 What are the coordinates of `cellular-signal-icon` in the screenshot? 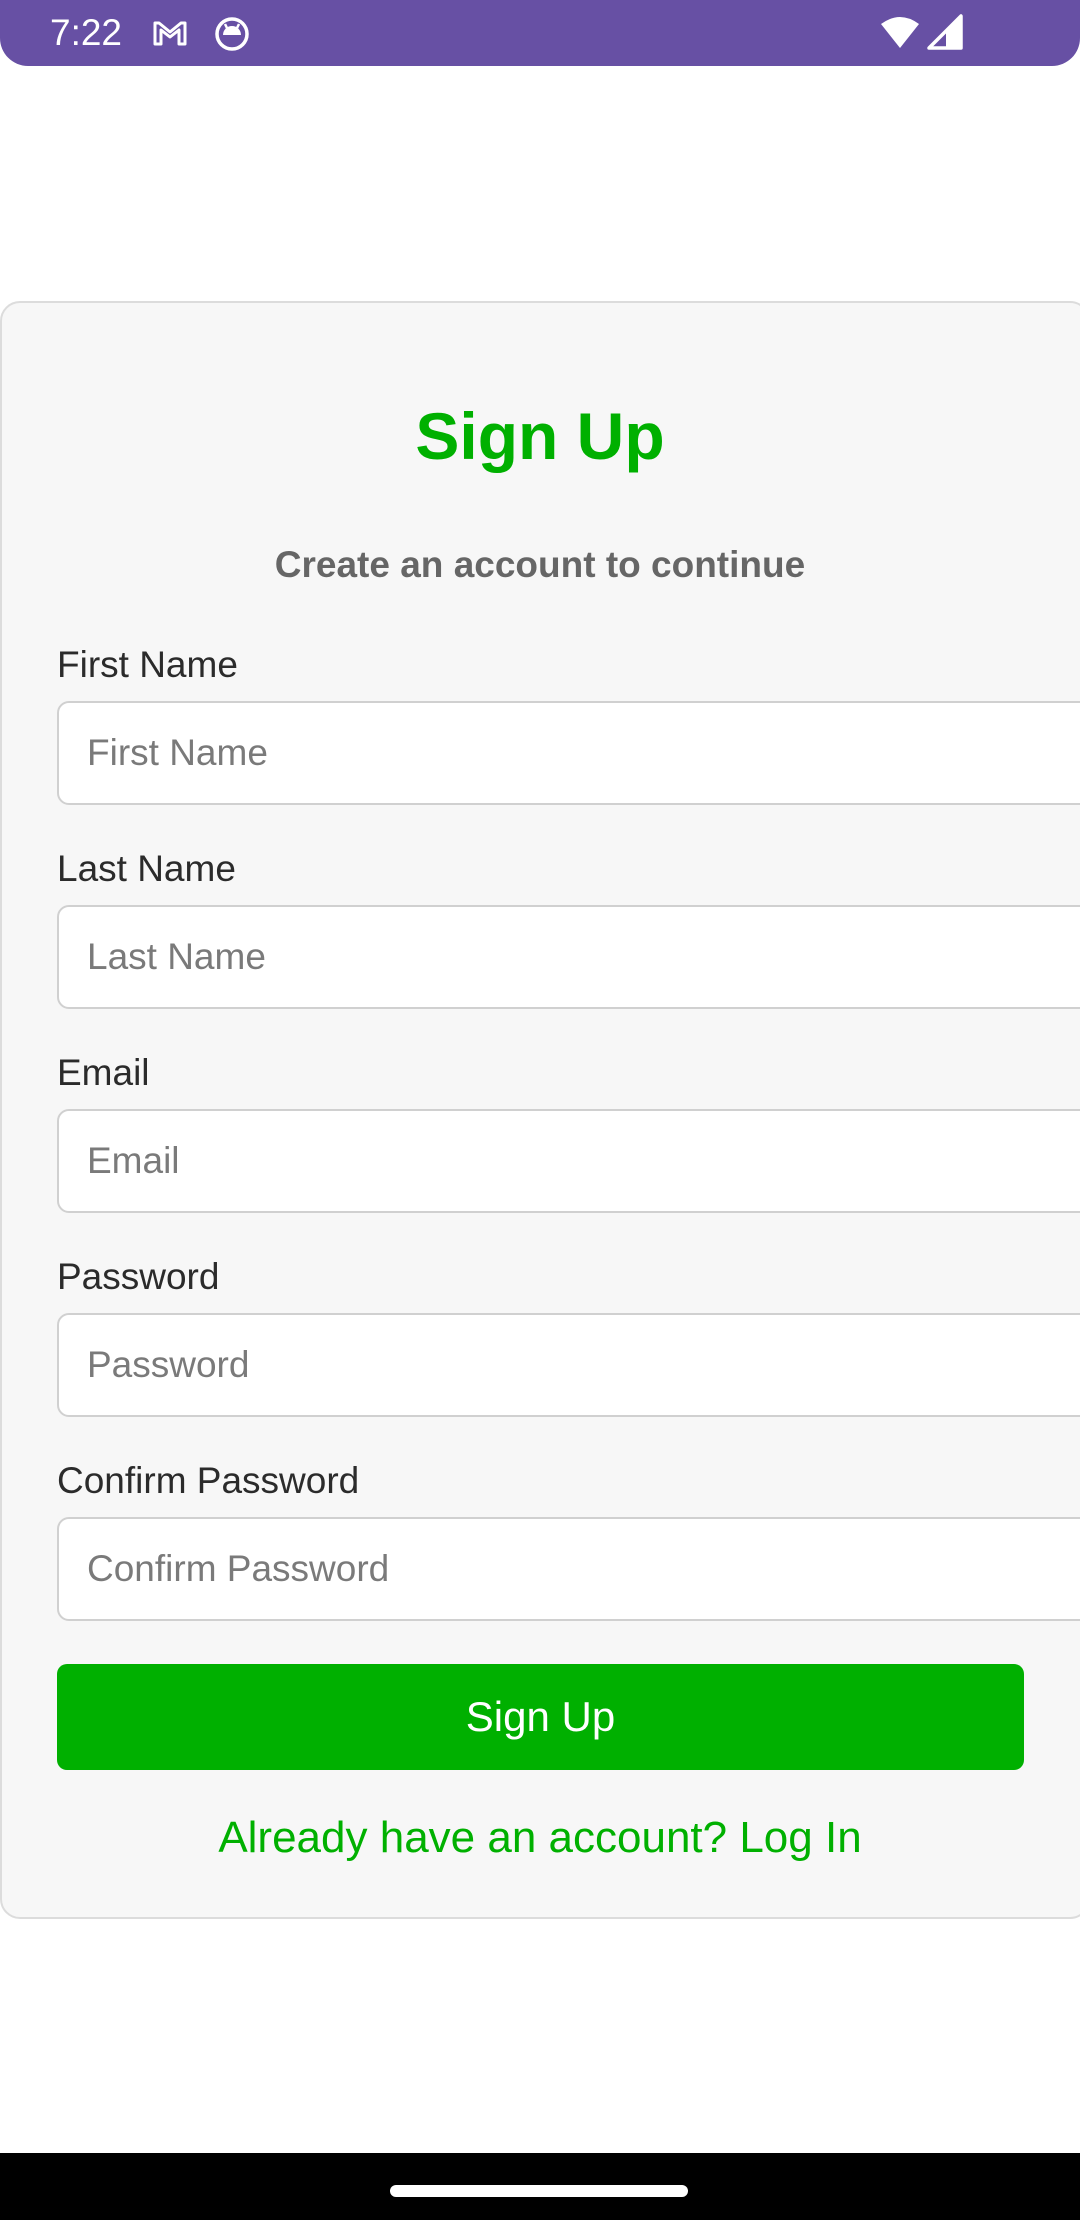 It's located at (946, 33).